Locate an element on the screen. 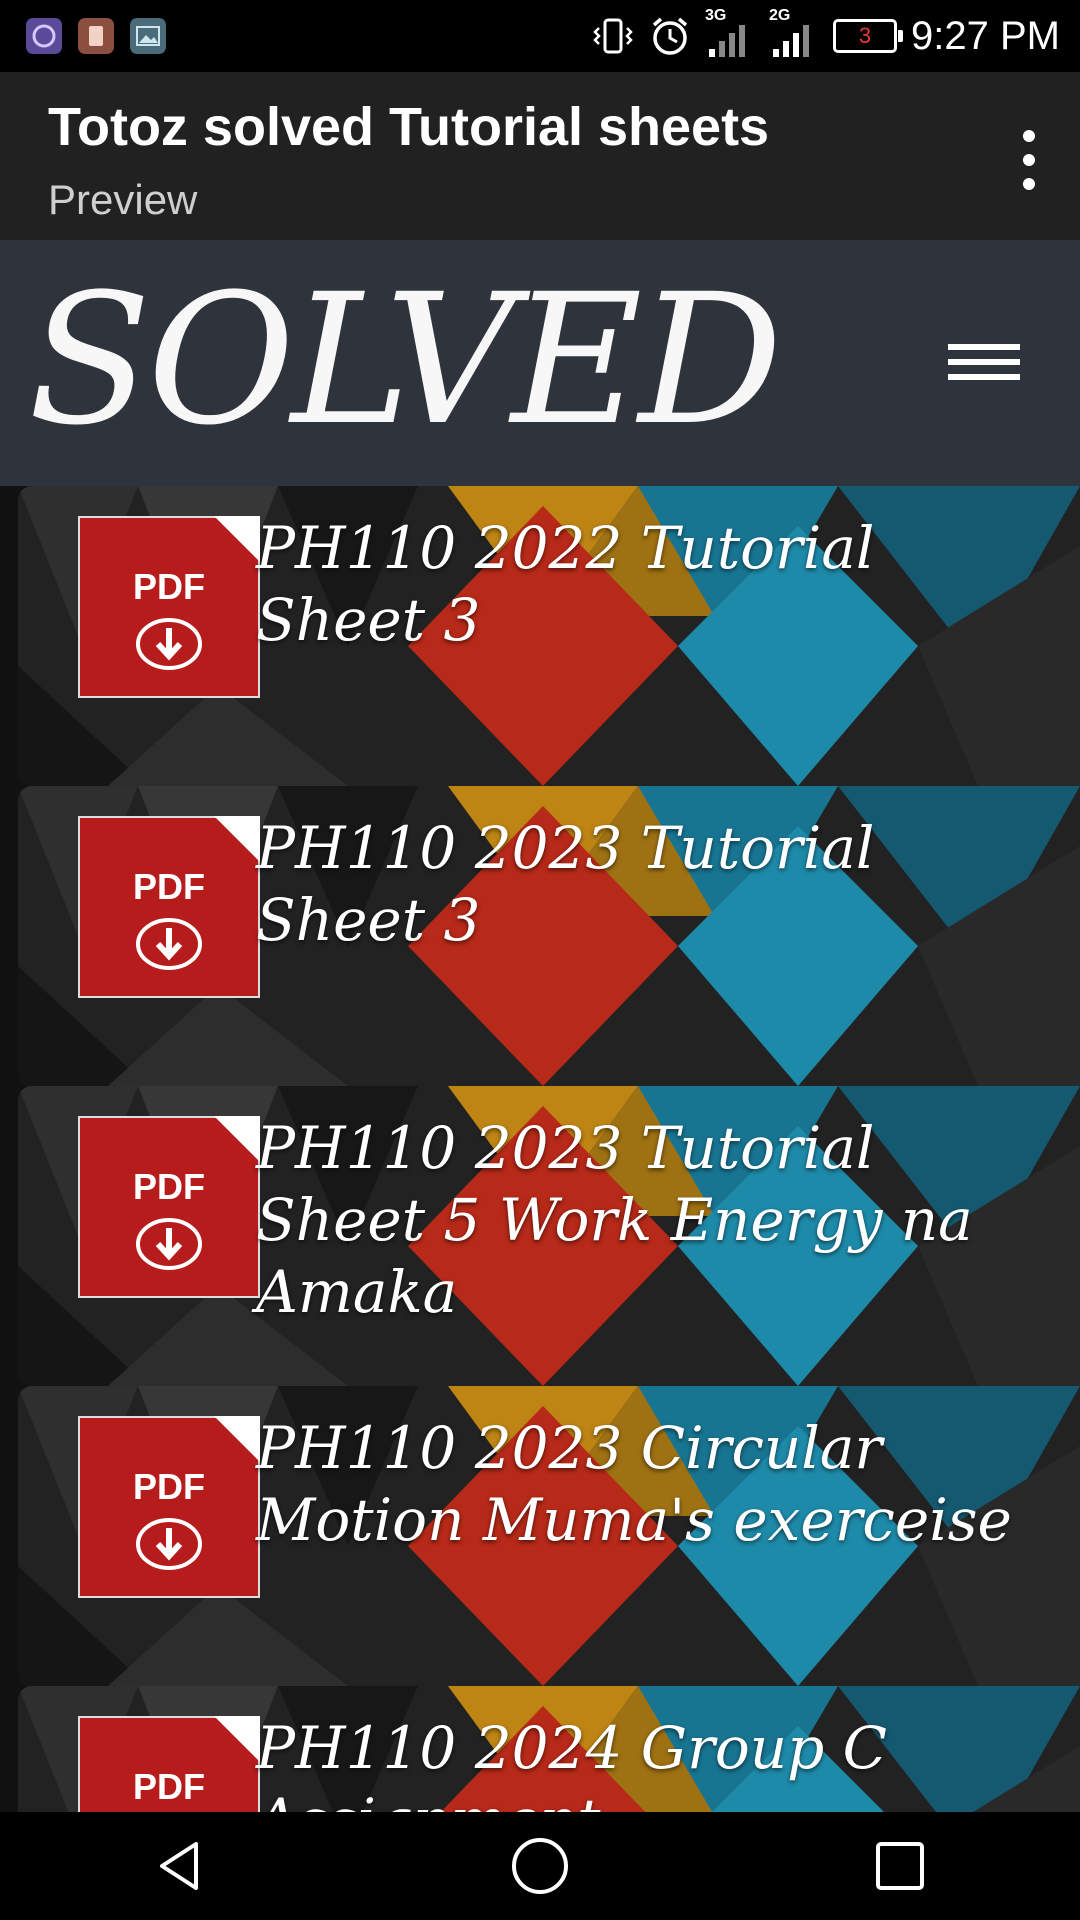 The image size is (1080, 1920). list-item: PDF PH110 2024 Group C Assignment is located at coordinates (549, 1749).